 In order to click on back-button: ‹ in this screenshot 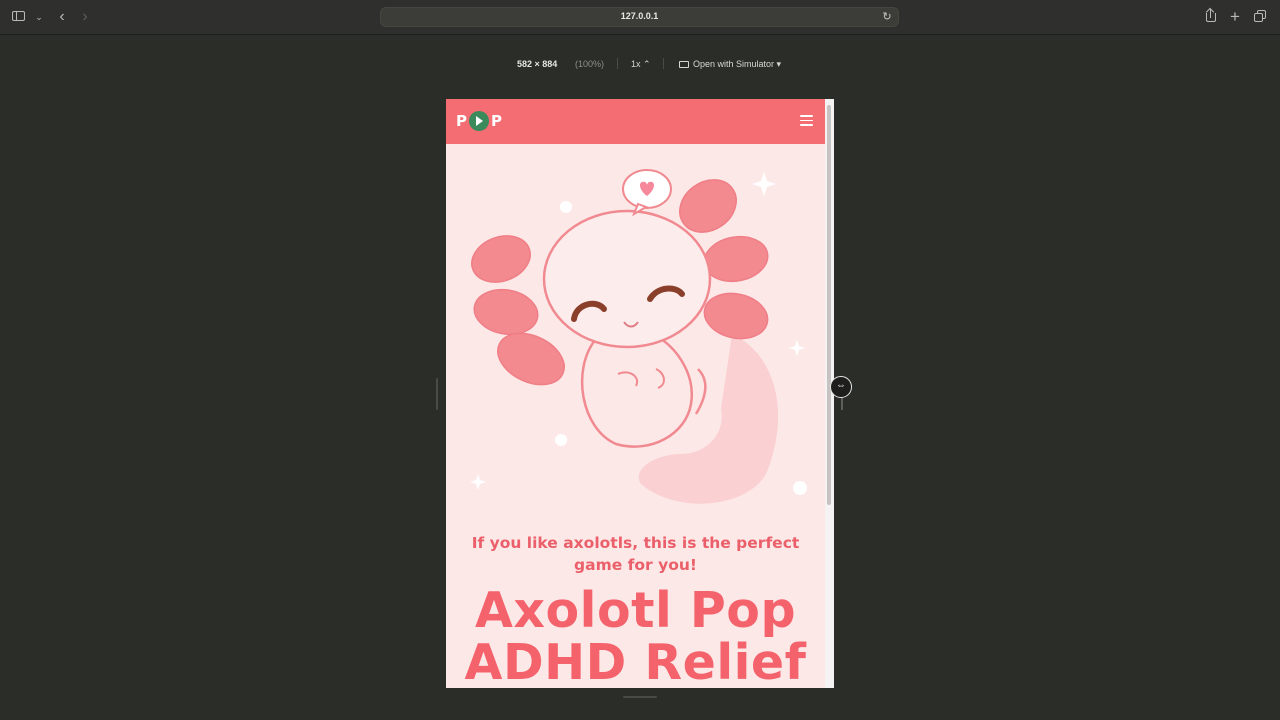, I will do `click(62, 17)`.